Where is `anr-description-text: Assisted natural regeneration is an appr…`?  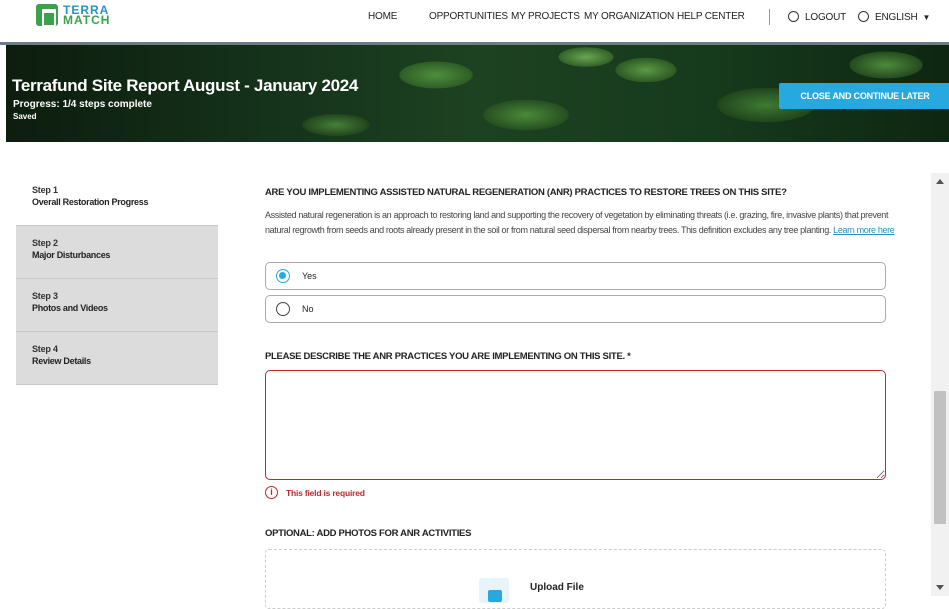 anr-description-text: Assisted natural regeneration is an appr… is located at coordinates (577, 222).